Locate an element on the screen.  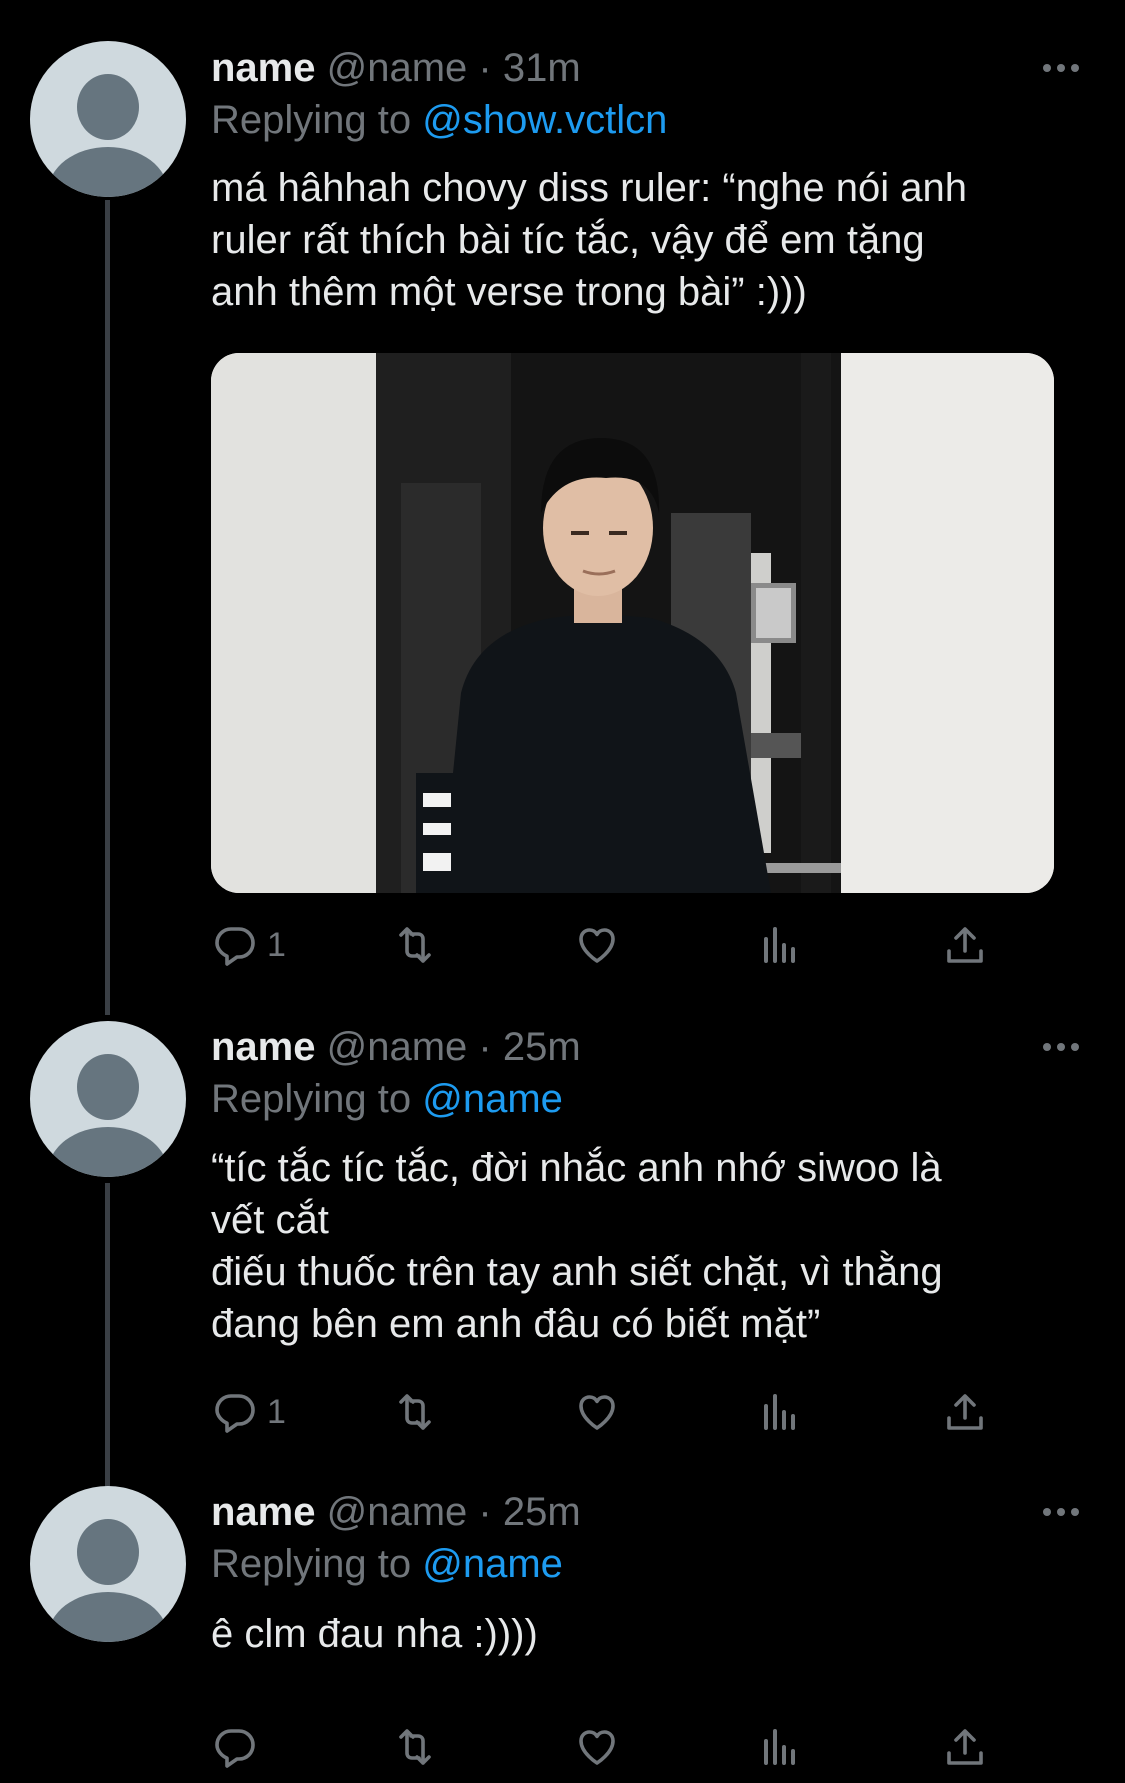
tweet-text: ê clm đau nha :)))) is located at coordinates (374, 1634).